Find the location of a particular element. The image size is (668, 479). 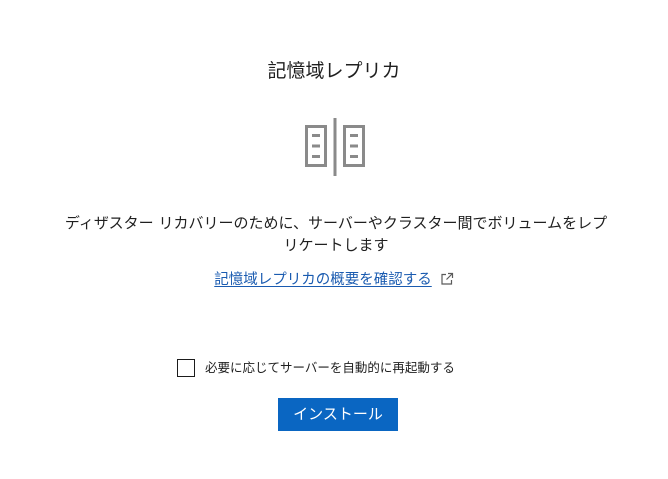

overview-link-label: 記憶域レプリカの概要を確認する is located at coordinates (323, 280).